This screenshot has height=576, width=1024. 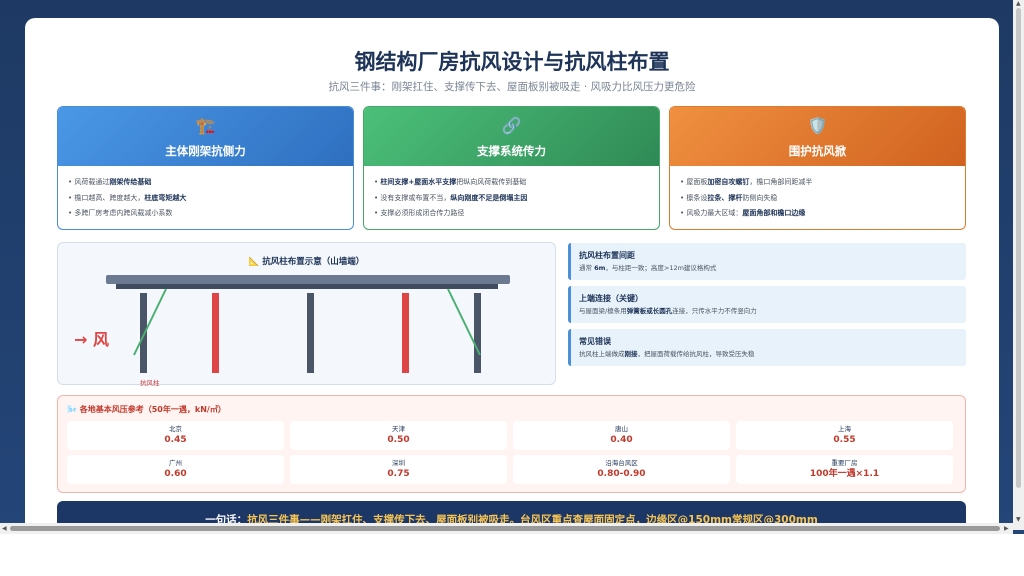 What do you see at coordinates (91, 339) in the screenshot?
I see `wind-arrow-label: → 风` at bounding box center [91, 339].